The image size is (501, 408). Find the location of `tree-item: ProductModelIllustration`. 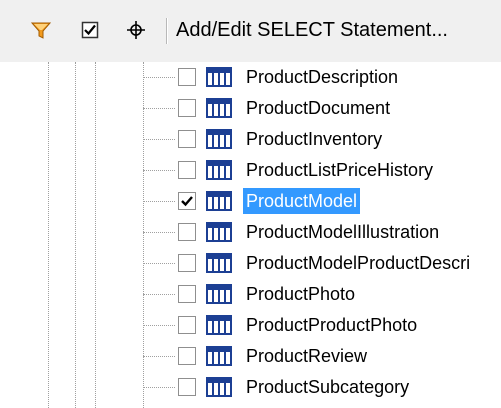

tree-item: ProductModelIllustration is located at coordinates (250, 232).